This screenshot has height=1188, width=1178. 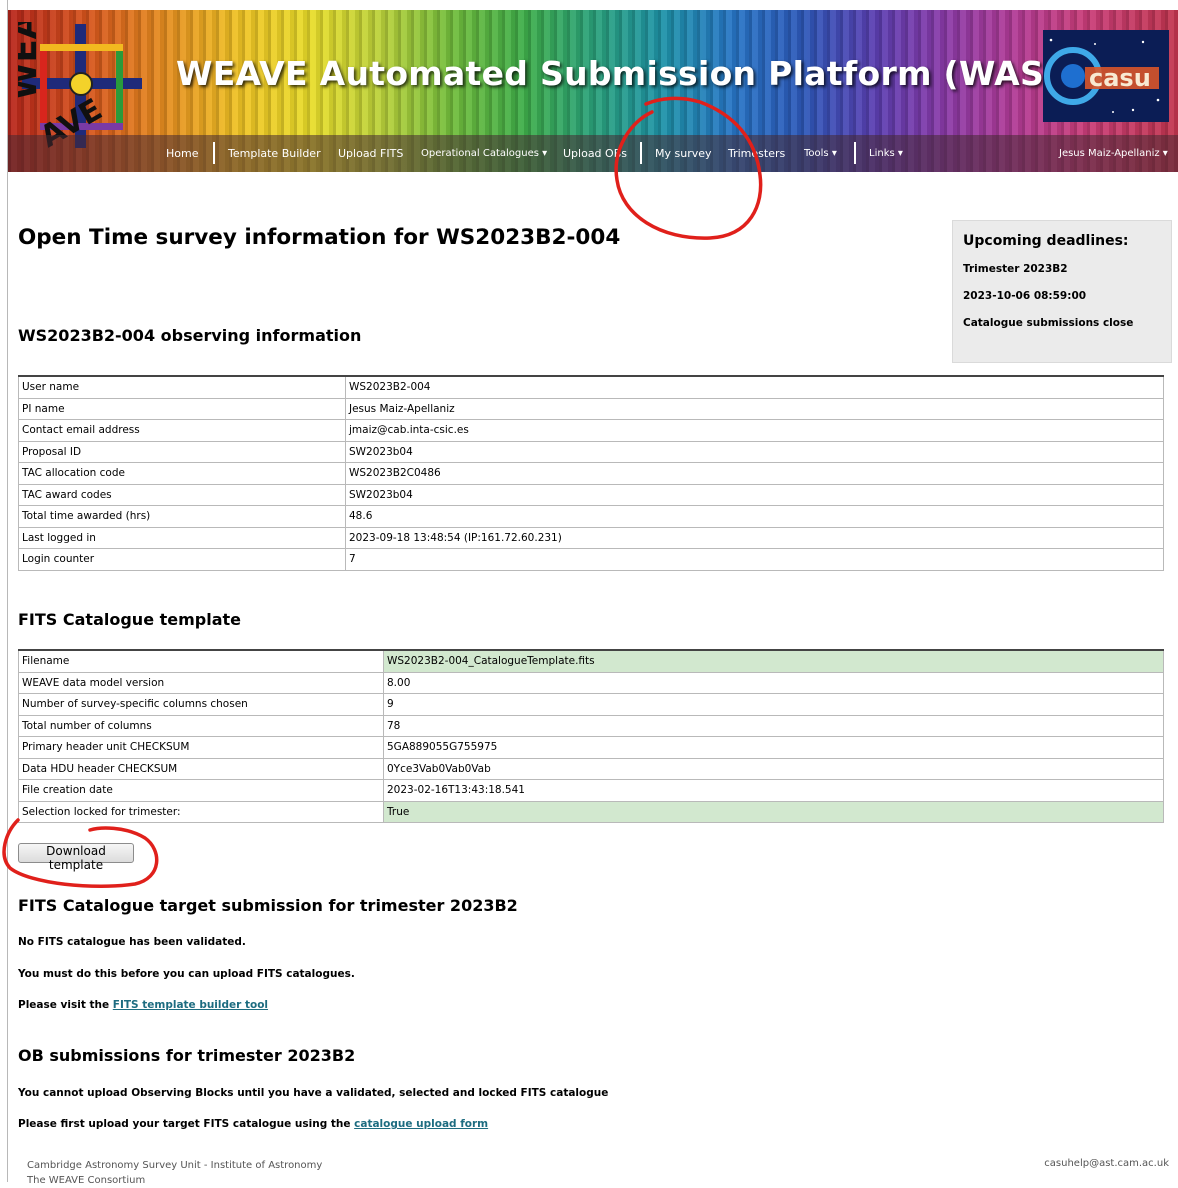 I want to click on page-border, so click(x=7, y=591).